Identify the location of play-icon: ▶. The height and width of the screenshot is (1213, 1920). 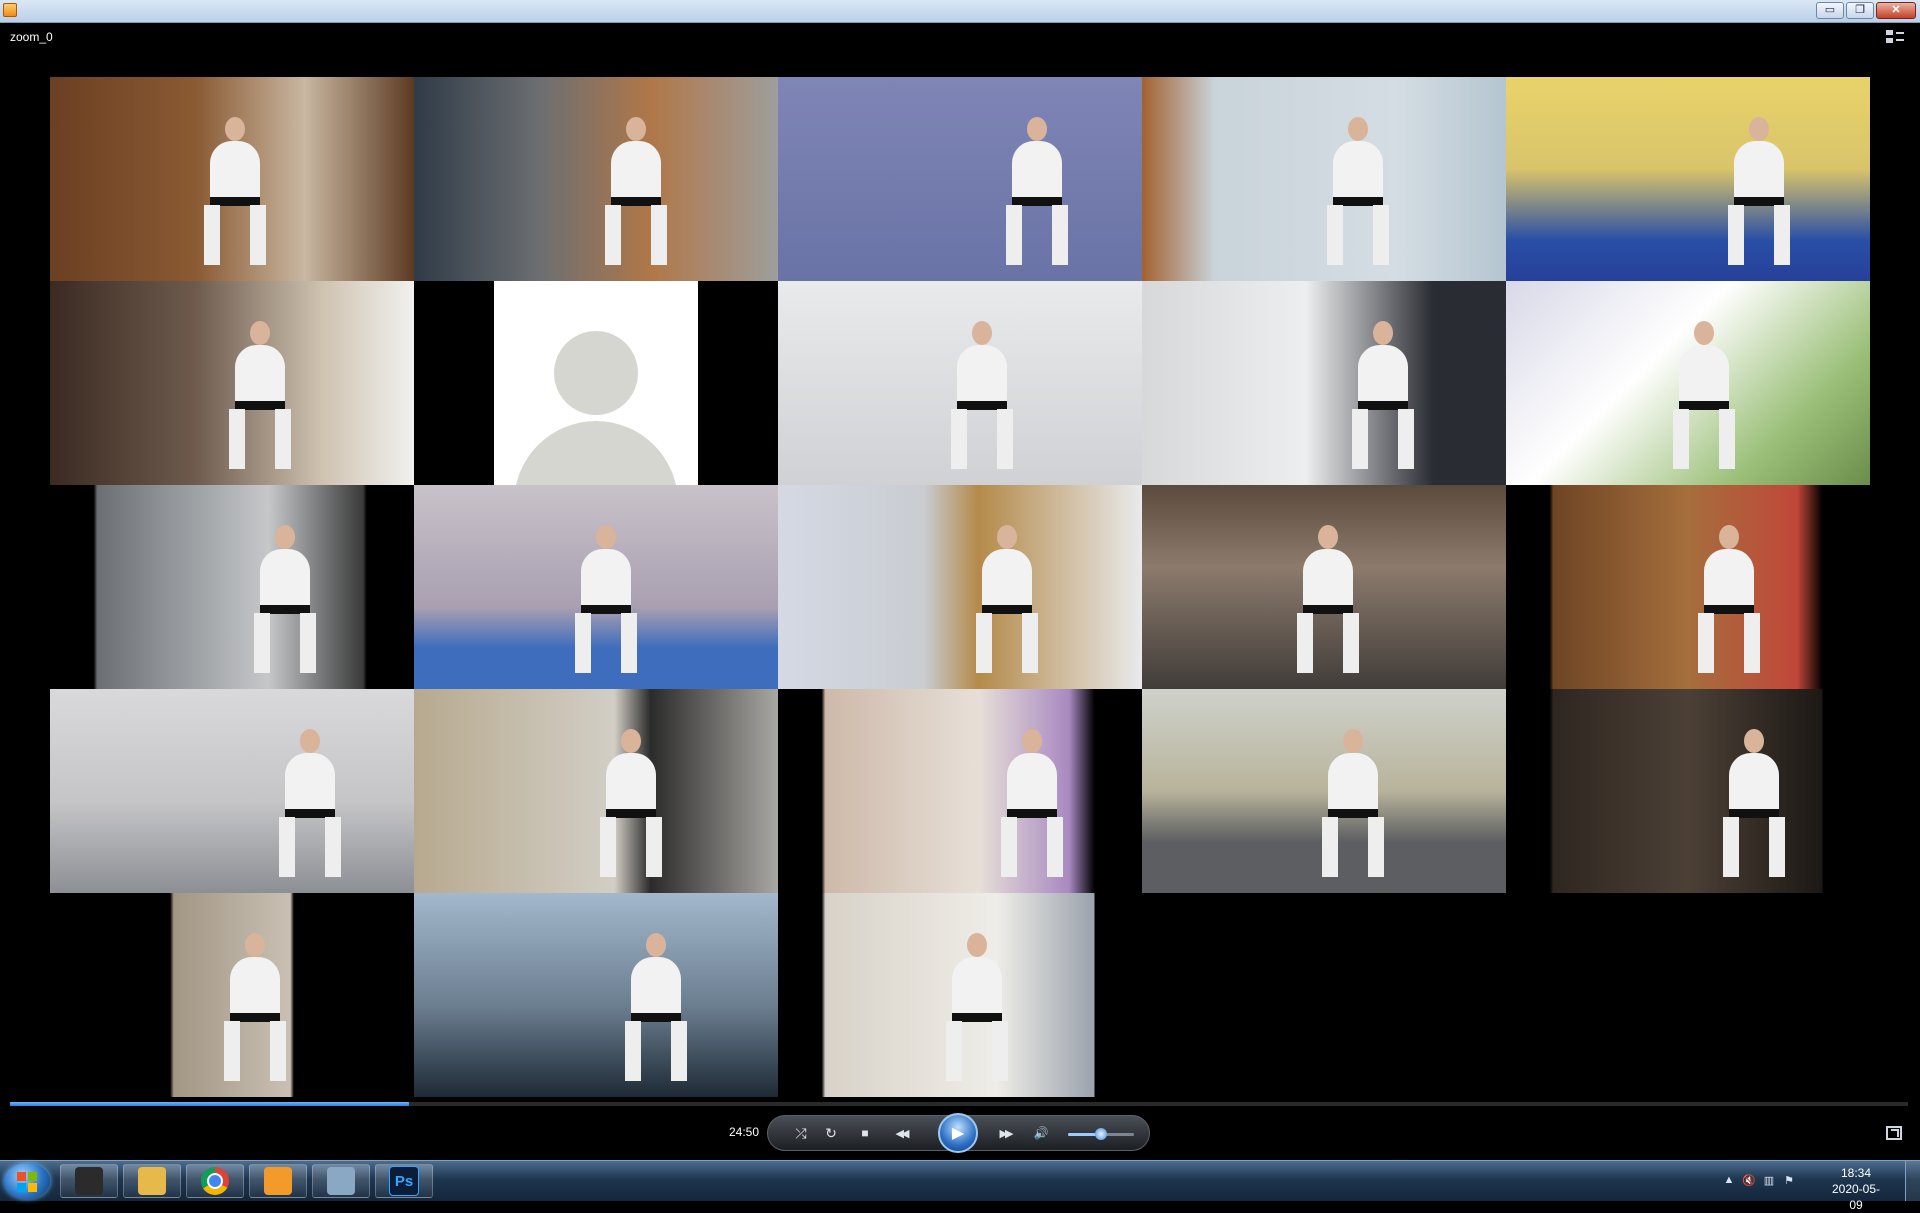
(958, 1133).